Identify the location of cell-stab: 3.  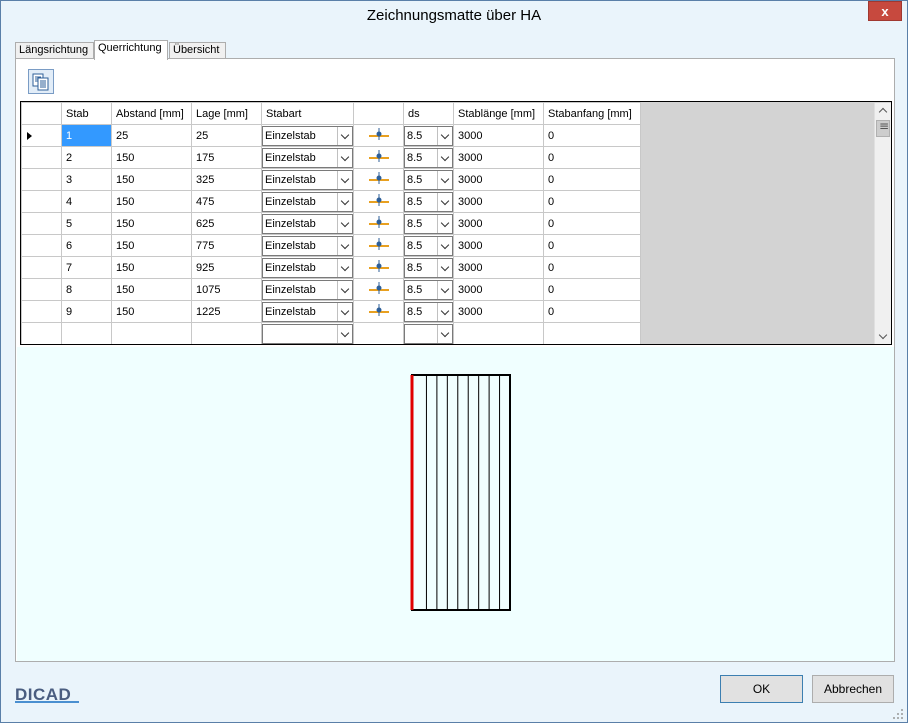
(86, 179).